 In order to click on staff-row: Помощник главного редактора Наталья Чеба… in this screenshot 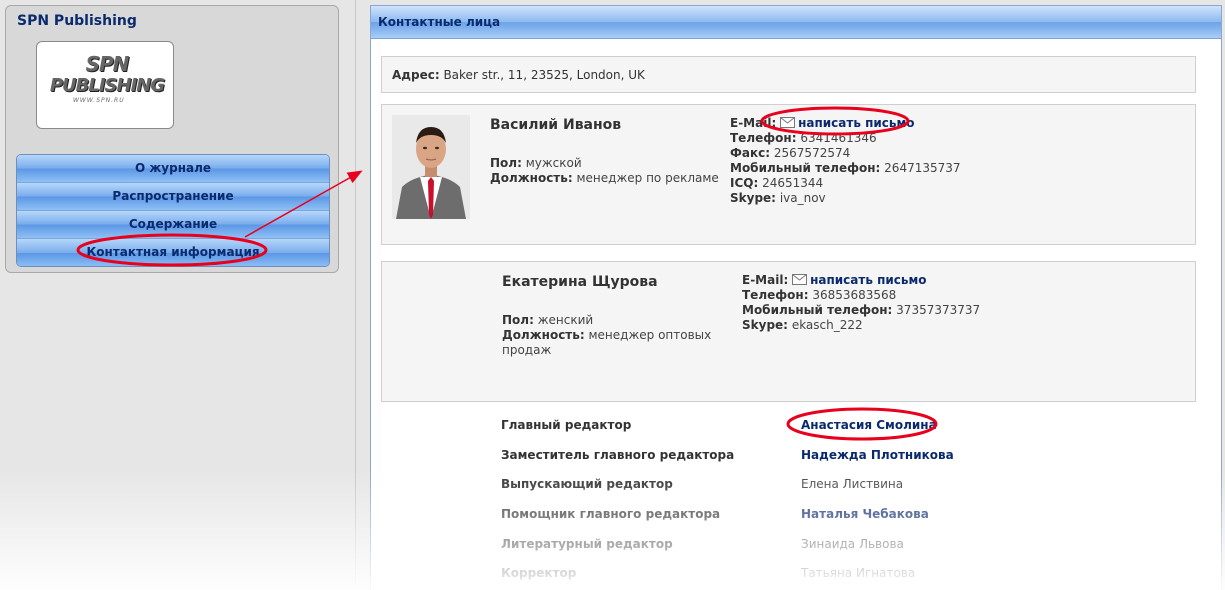, I will do `click(796, 517)`.